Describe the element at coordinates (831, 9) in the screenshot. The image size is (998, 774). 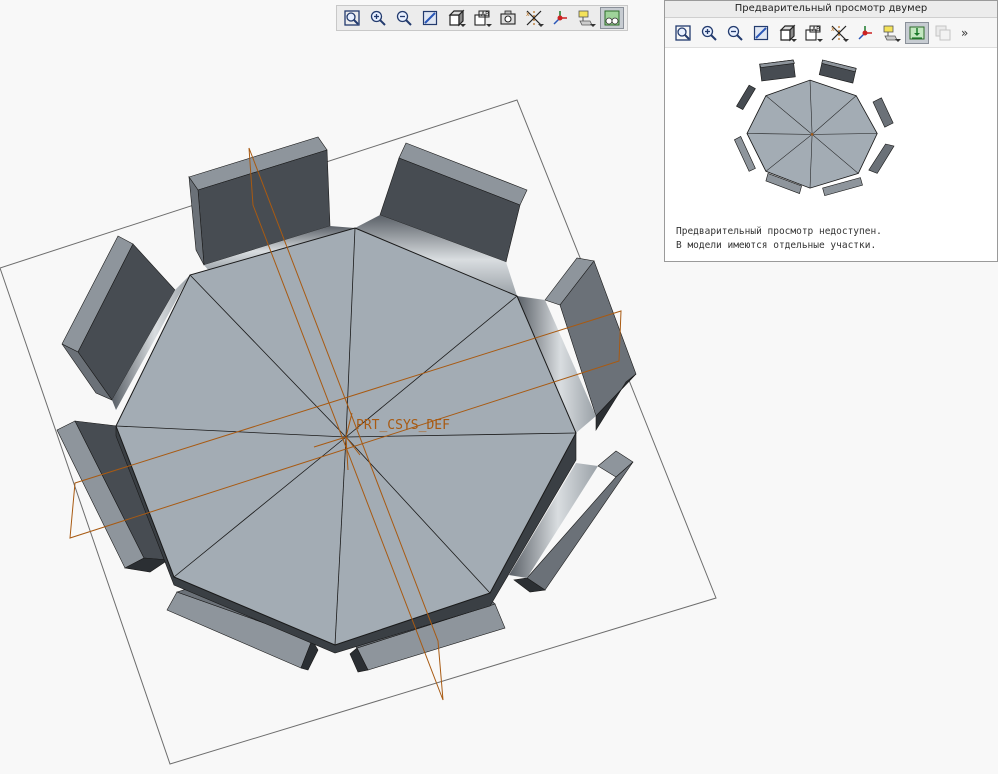
I see `preview-panel-title: Предварительный просмотр двумер` at that location.